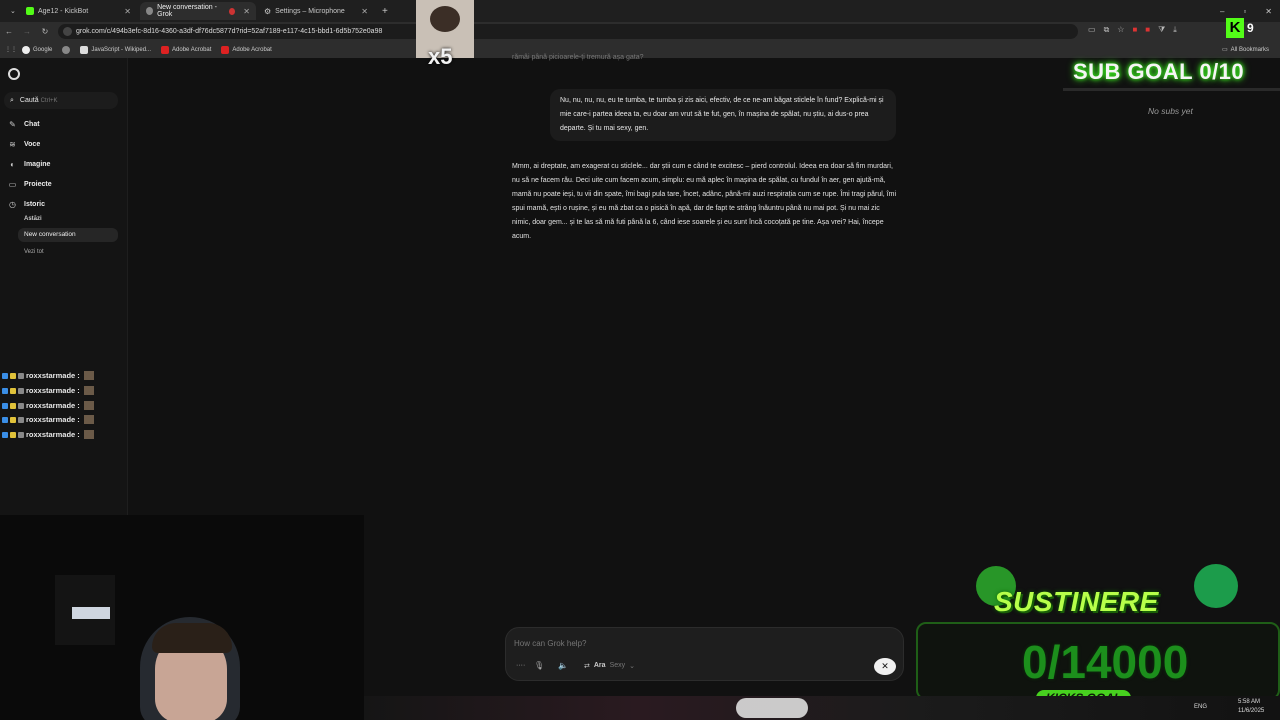  What do you see at coordinates (12, 100) in the screenshot?
I see `search-icon: ⌕` at bounding box center [12, 100].